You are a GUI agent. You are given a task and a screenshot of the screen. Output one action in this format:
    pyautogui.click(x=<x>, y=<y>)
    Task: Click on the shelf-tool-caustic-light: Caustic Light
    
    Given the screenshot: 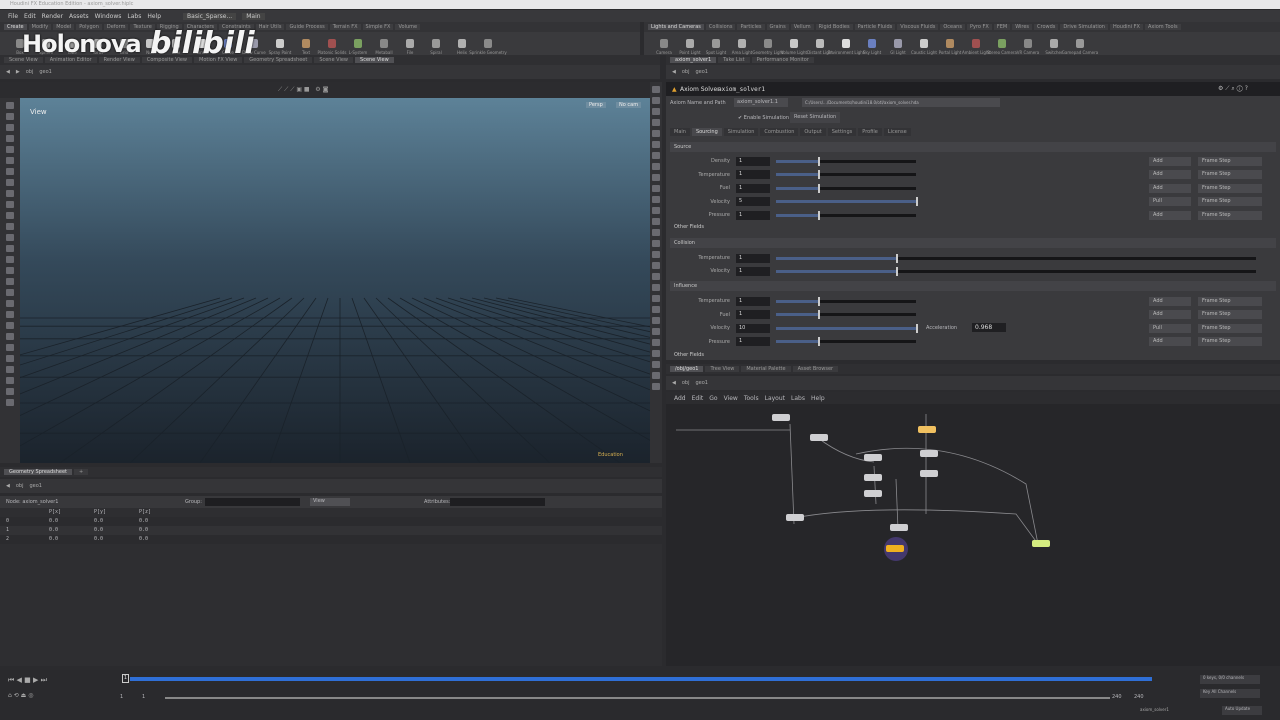 What is the action you would take?
    pyautogui.click(x=924, y=47)
    